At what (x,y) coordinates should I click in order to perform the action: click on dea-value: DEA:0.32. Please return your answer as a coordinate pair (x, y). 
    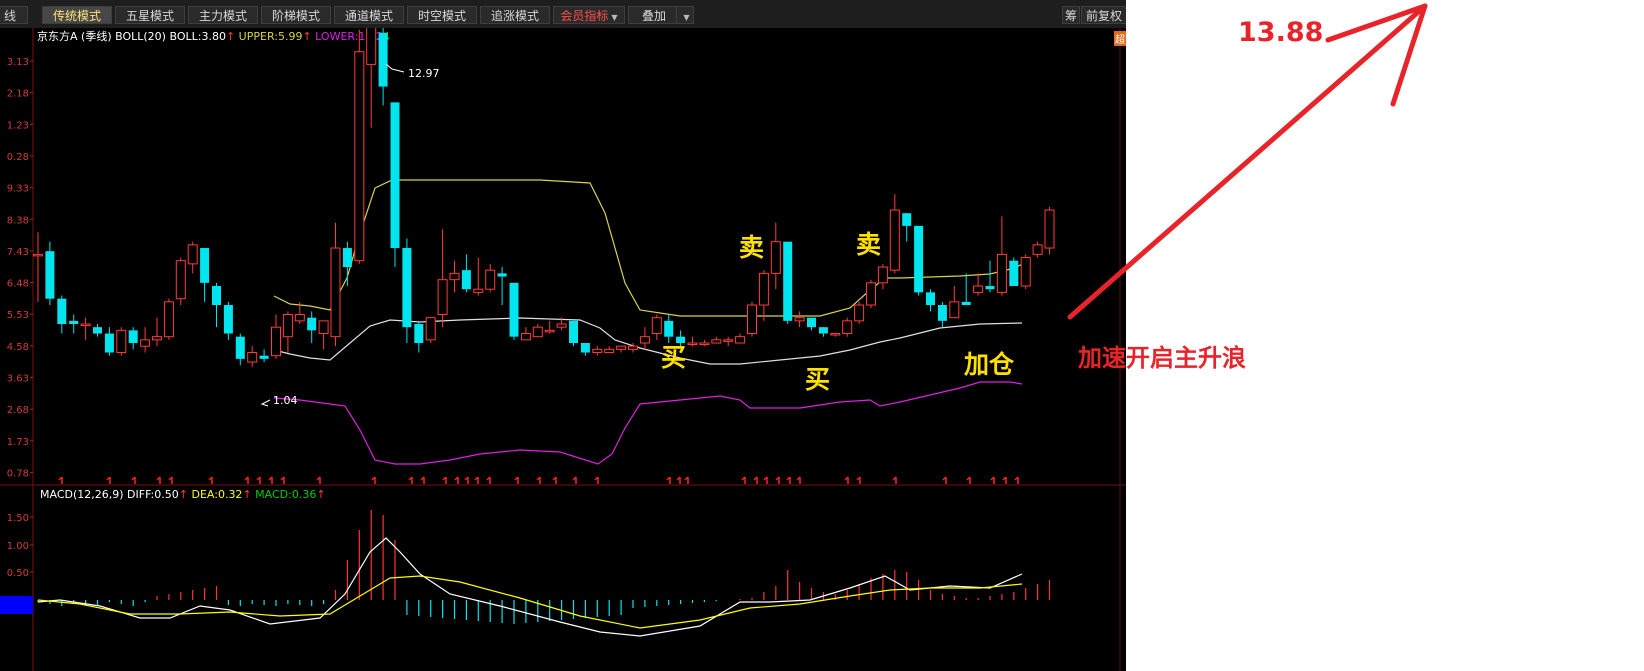
    Looking at the image, I should click on (216, 494).